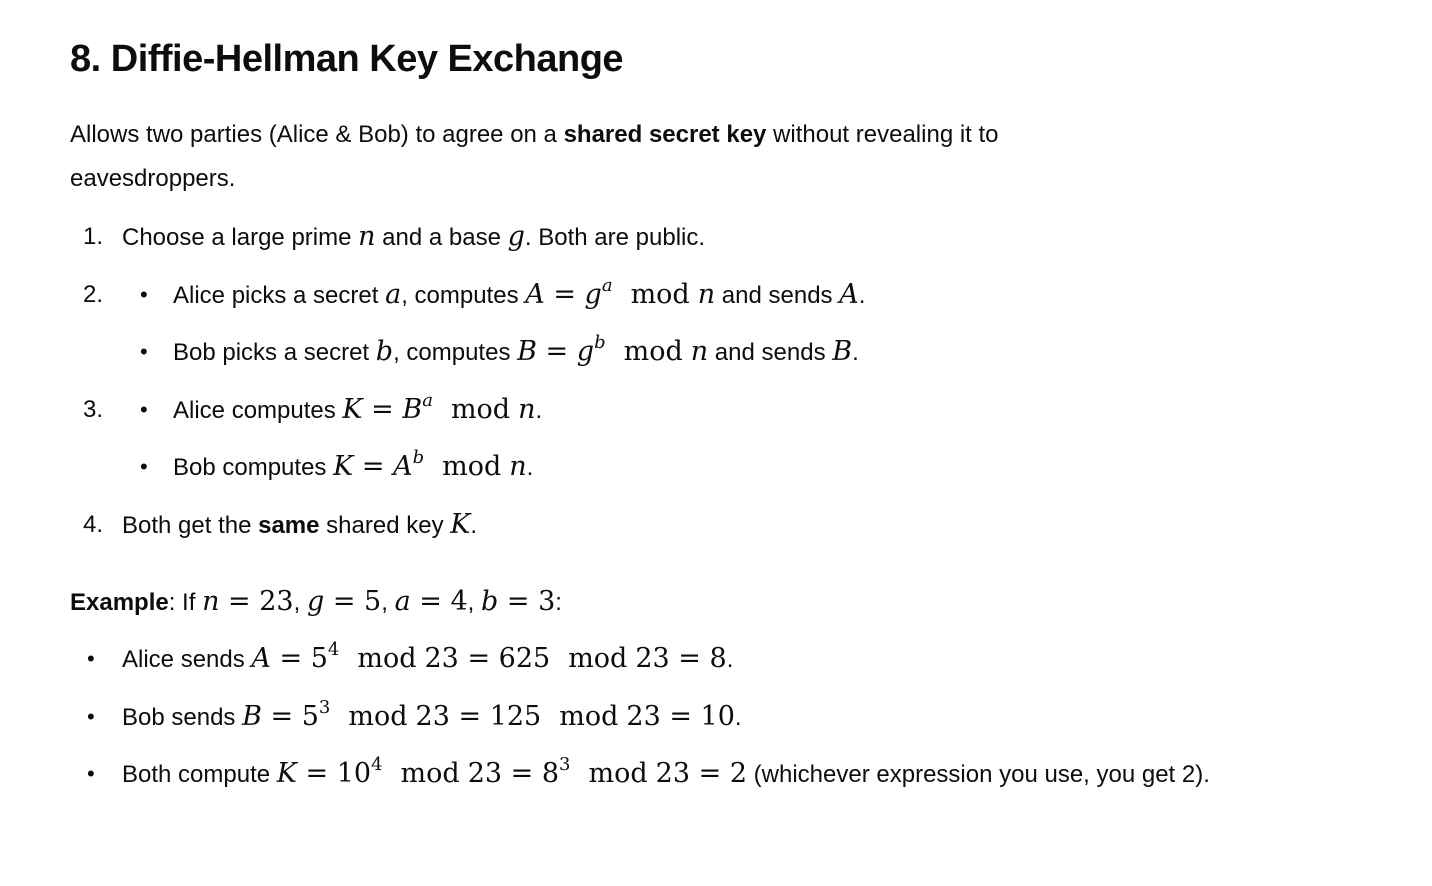 This screenshot has height=886, width=1432. What do you see at coordinates (393, 294) in the screenshot?
I see `math-var: a` at bounding box center [393, 294].